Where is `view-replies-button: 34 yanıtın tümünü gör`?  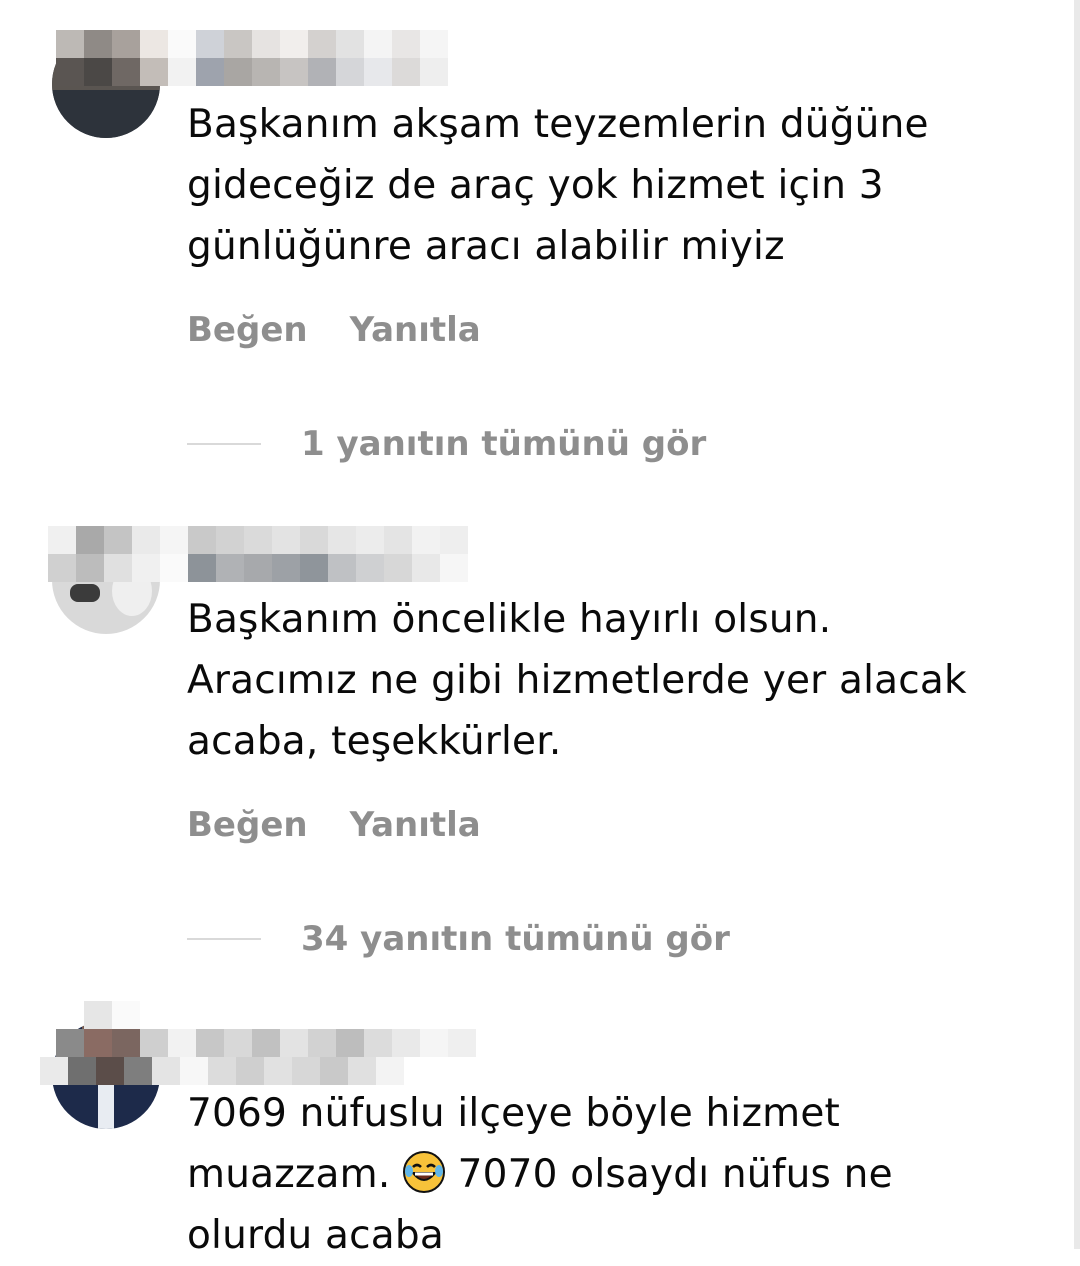 view-replies-button: 34 yanıtın tümünü gör is located at coordinates (458, 939).